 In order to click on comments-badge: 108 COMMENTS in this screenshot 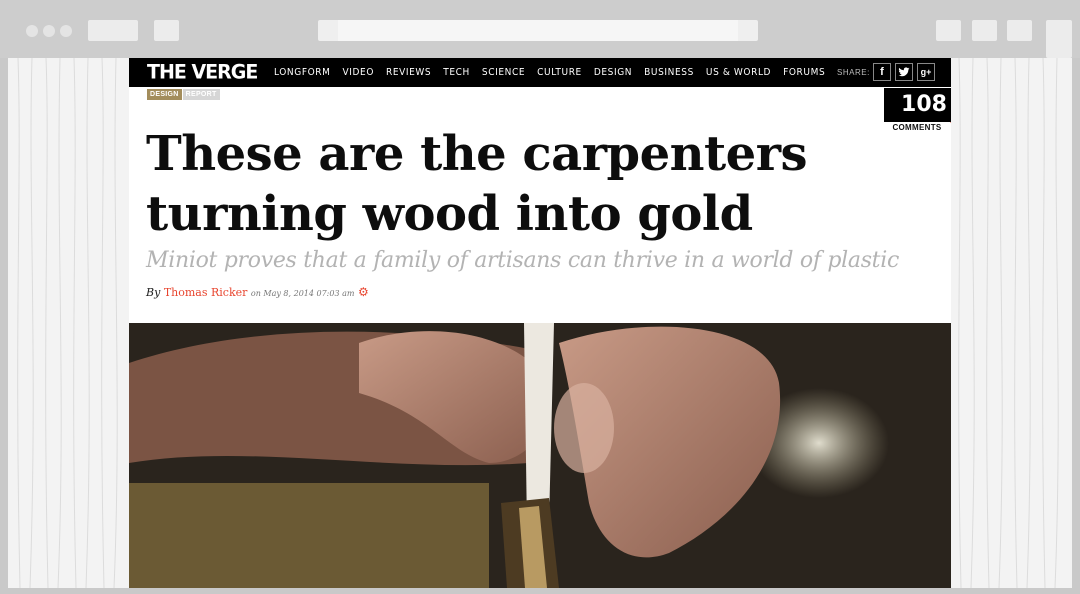, I will do `click(917, 112)`.